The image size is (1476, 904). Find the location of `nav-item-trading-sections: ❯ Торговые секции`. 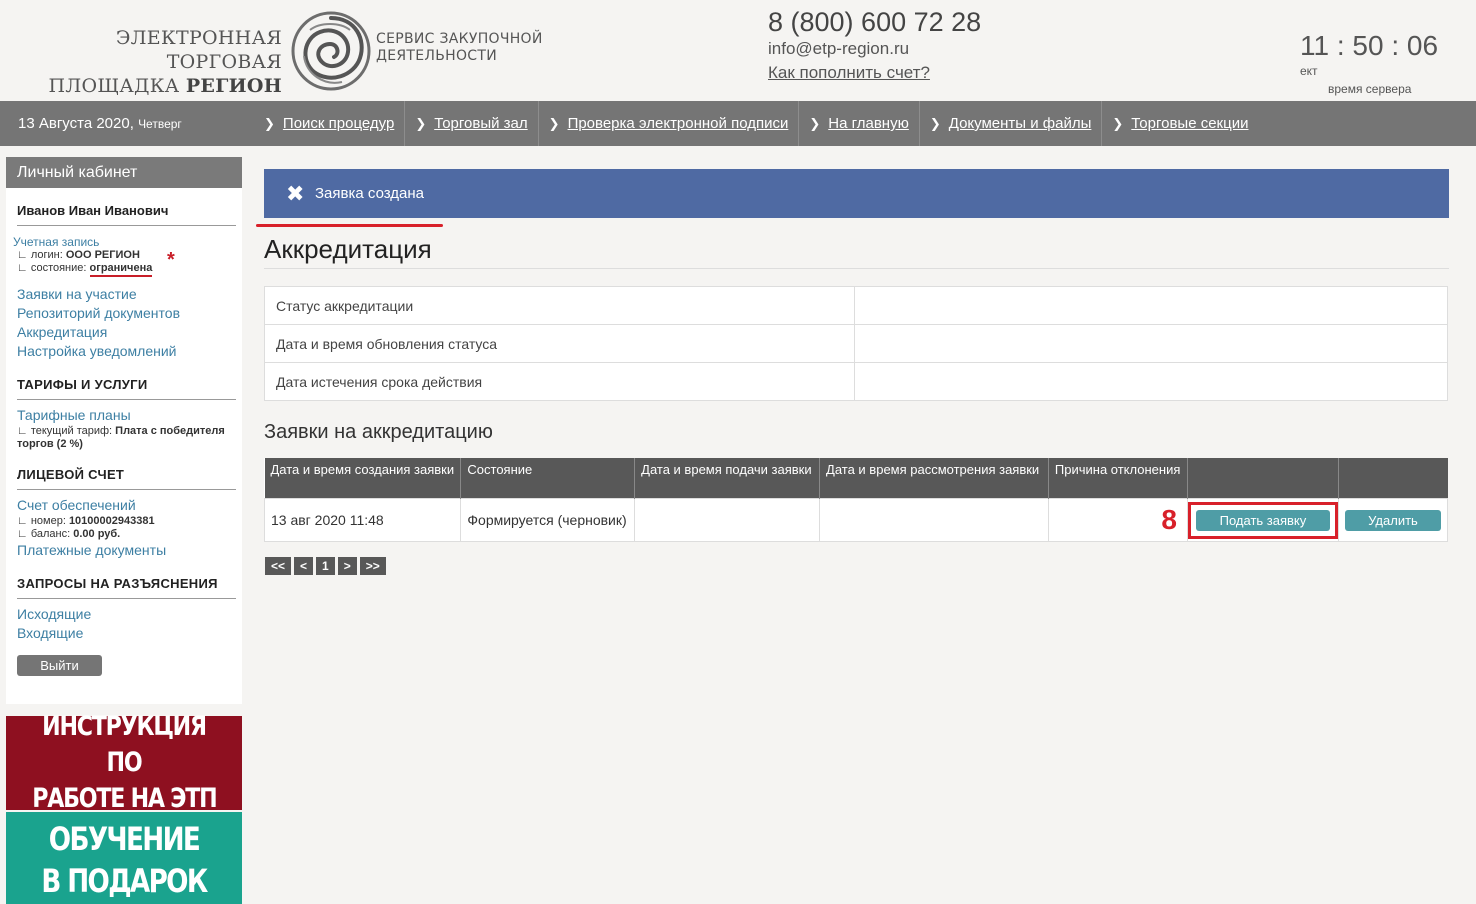

nav-item-trading-sections: ❯ Торговые секции is located at coordinates (1180, 123).